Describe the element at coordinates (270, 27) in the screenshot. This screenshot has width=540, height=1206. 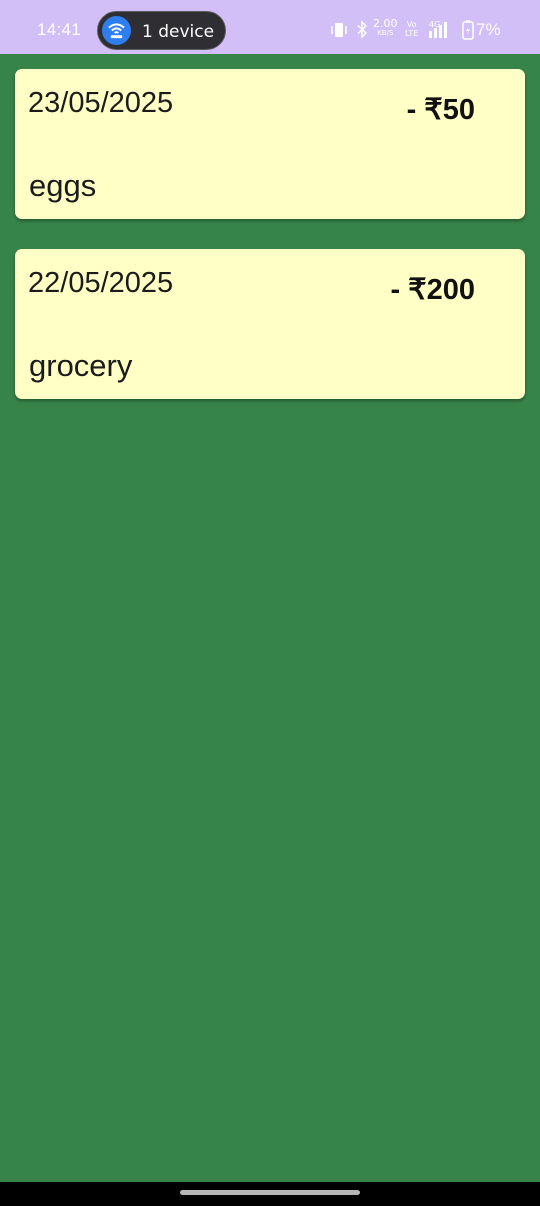
I see `status-bar: 14:41 1 device 2.00 KB/S Vo LTE 4G 7%` at that location.